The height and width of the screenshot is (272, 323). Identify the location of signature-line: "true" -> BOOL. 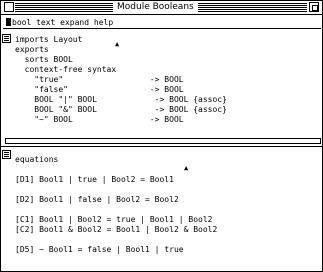
(99, 79).